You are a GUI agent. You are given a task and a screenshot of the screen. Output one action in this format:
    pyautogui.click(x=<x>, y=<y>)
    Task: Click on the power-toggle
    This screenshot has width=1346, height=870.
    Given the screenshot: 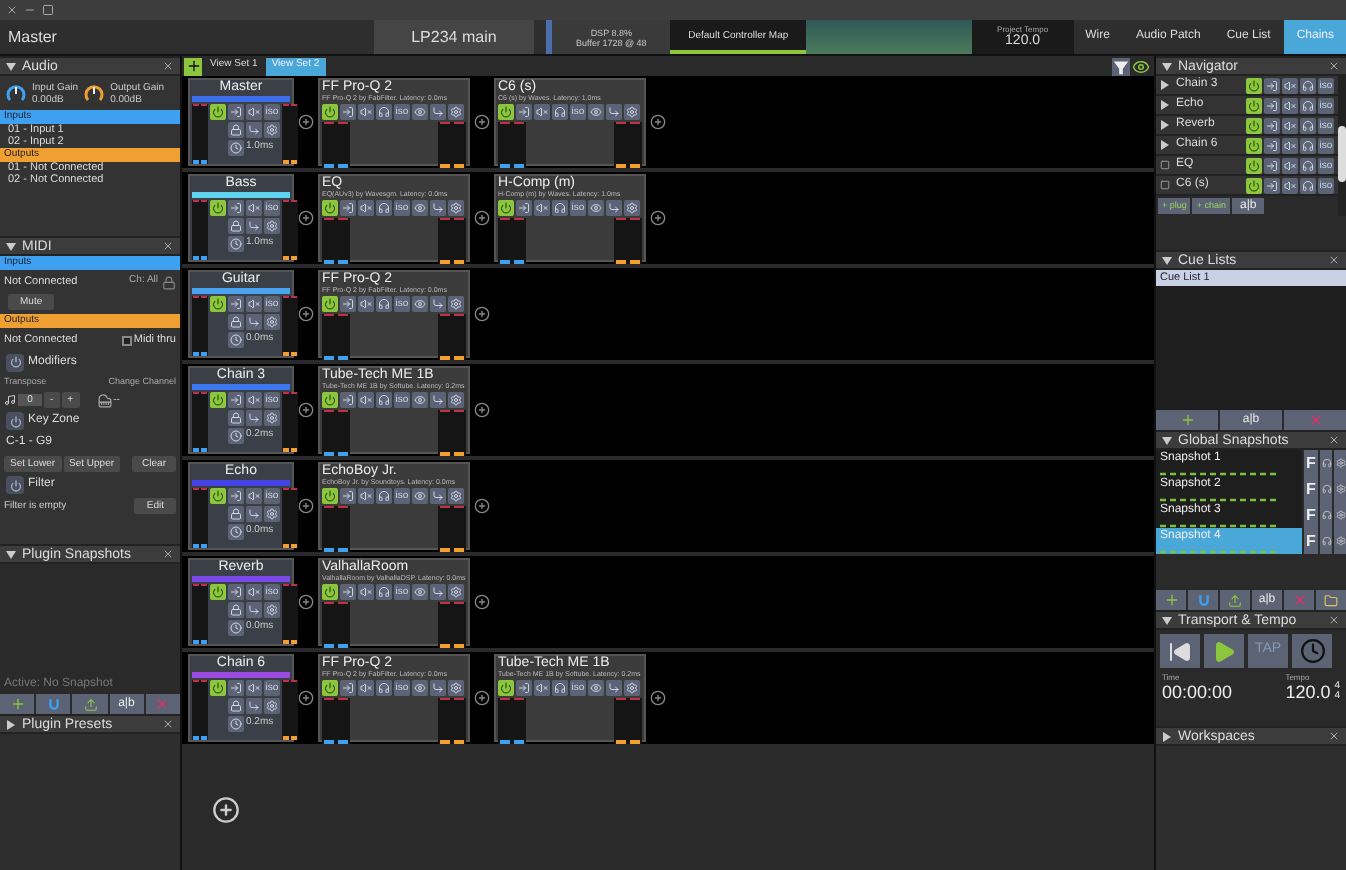 What is the action you would take?
    pyautogui.click(x=15, y=421)
    